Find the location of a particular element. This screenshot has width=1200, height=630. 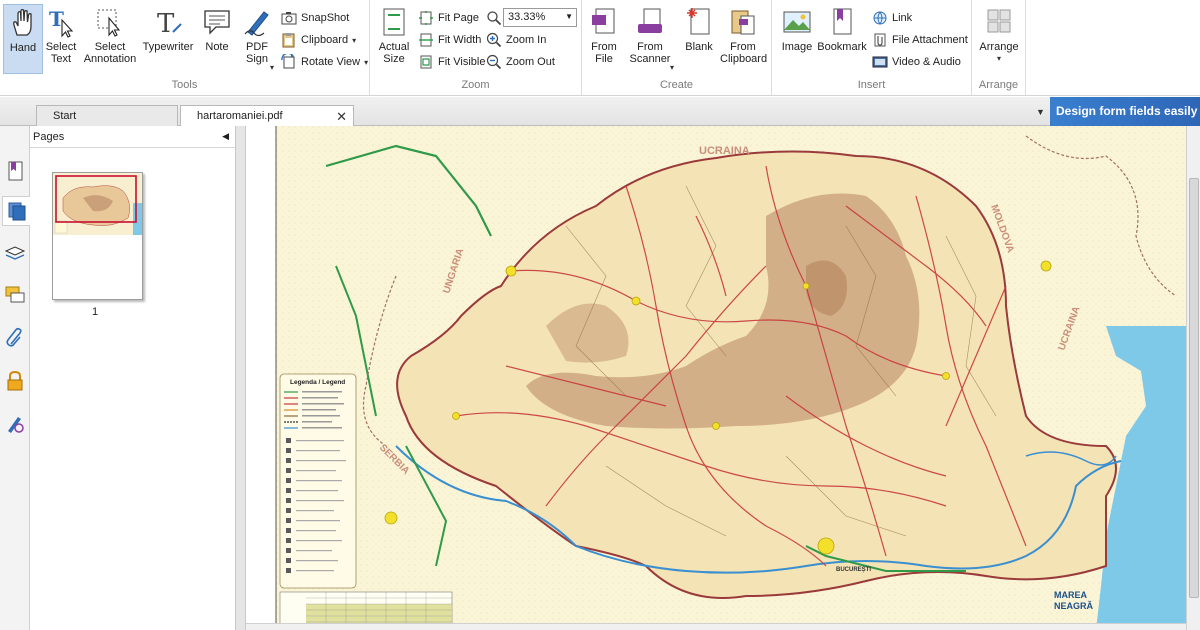

collapse-panel-icon: ◀ is located at coordinates (225, 136).